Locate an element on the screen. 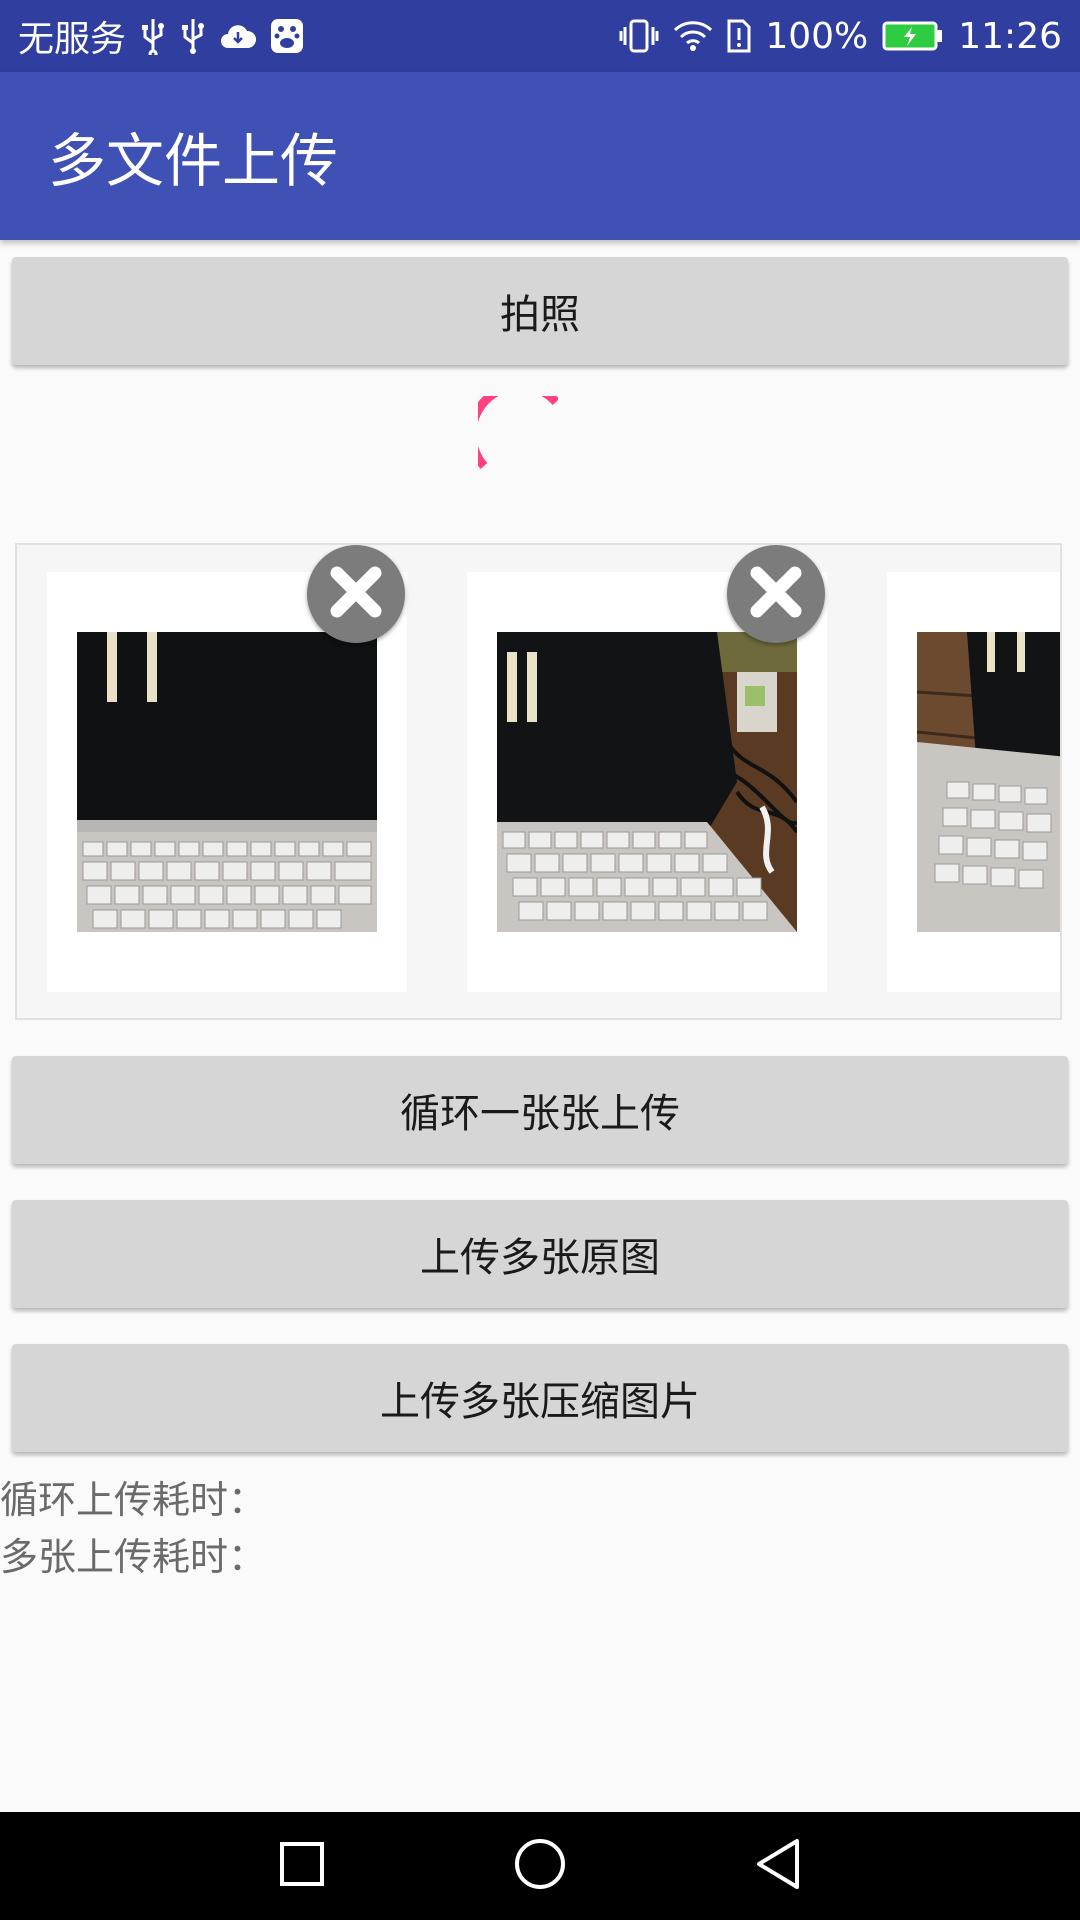 The width and height of the screenshot is (1080, 1920). loop-upload-button: 循环一张张上传 is located at coordinates (540, 1110).